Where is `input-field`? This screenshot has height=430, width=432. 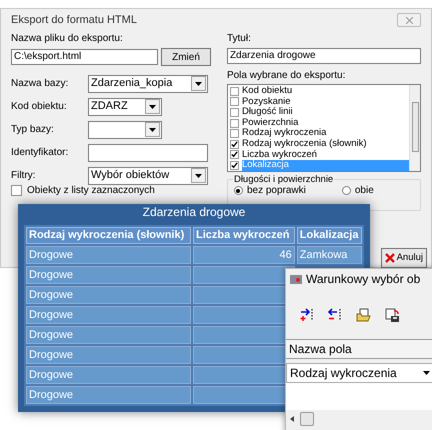 input-field is located at coordinates (148, 153).